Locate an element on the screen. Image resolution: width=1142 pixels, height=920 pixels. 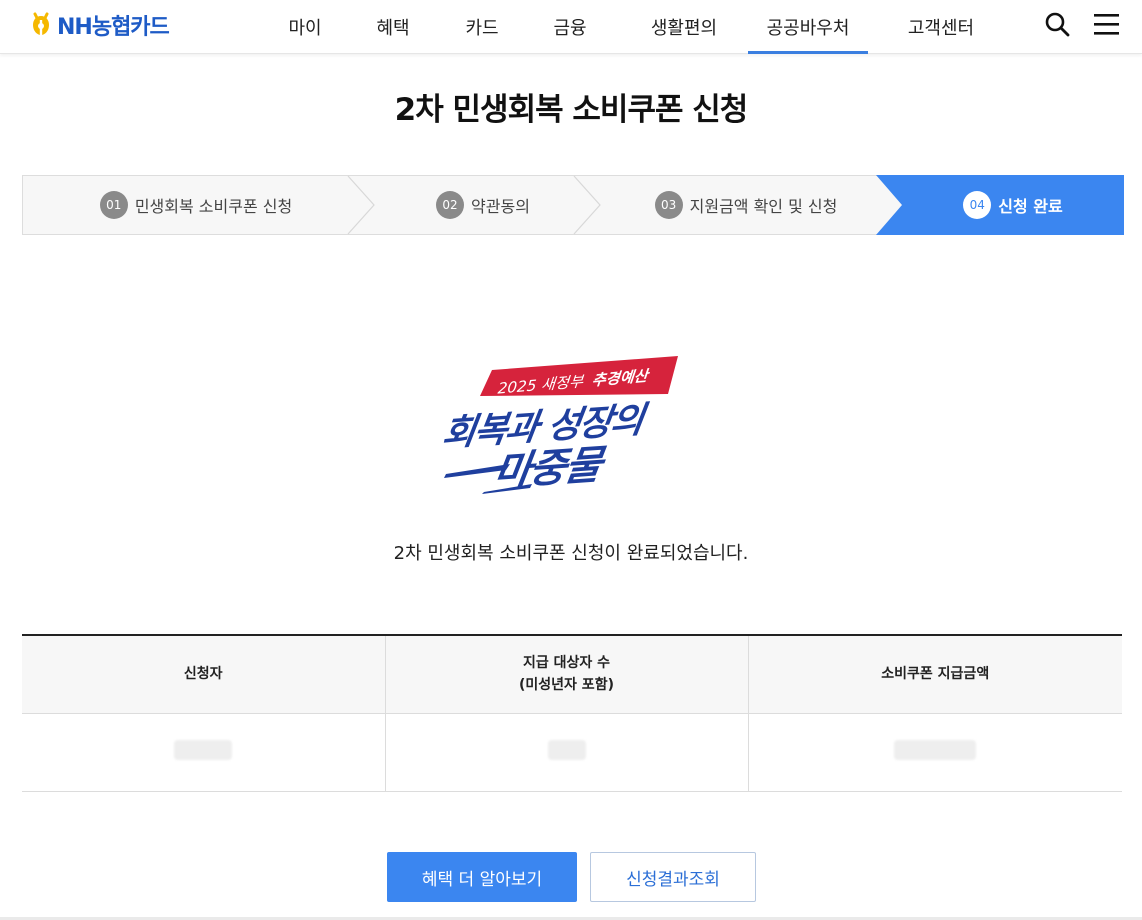
menu-icon is located at coordinates (1107, 25).